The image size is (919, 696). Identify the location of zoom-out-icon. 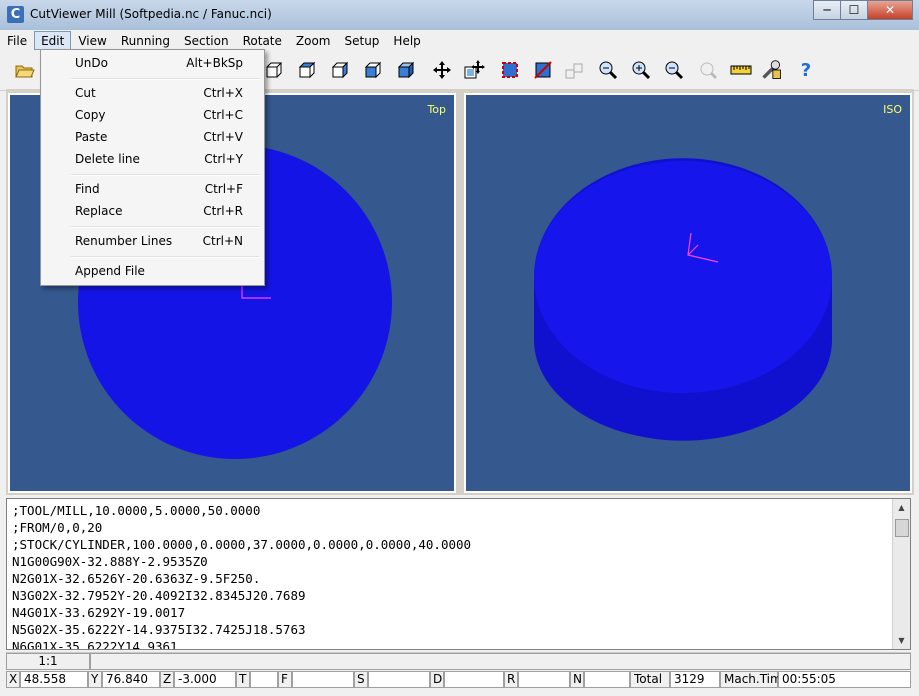
(674, 70).